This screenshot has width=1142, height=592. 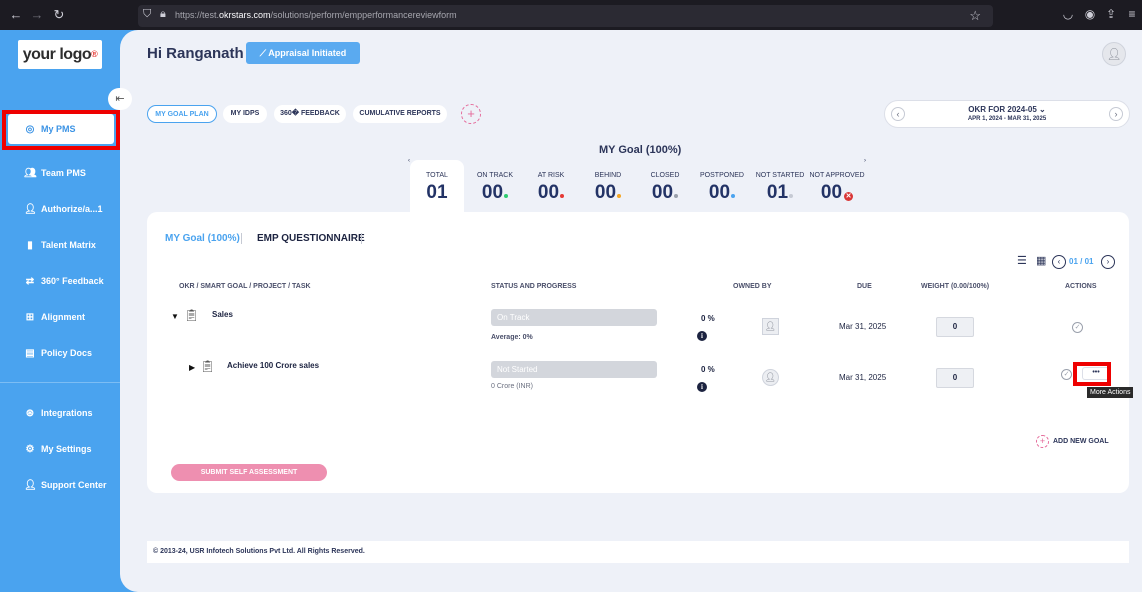 I want to click on sidebar-item-360-feedback: ⇄ 360° Feedback, so click(x=61, y=281).